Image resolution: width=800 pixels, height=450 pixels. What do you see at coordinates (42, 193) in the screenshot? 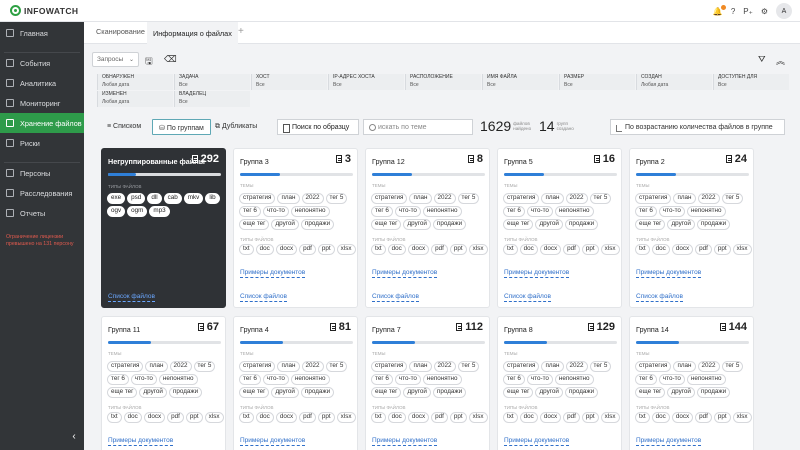
I see `sidebar-item-investigations: Расследования` at bounding box center [42, 193].